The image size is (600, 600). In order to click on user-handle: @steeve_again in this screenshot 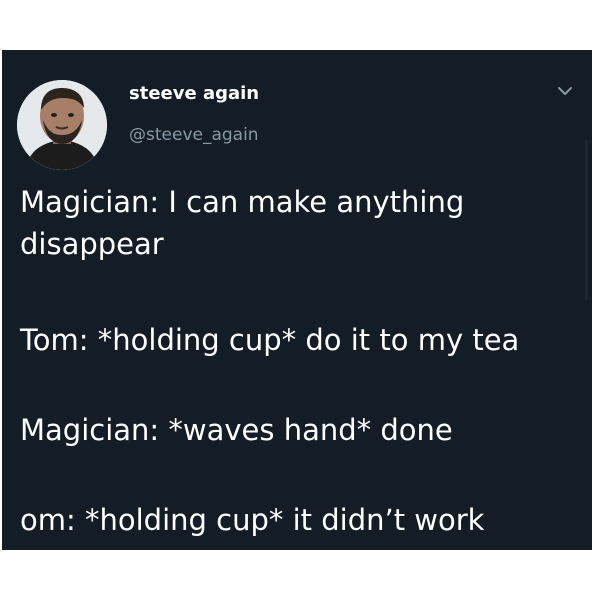, I will do `click(194, 135)`.